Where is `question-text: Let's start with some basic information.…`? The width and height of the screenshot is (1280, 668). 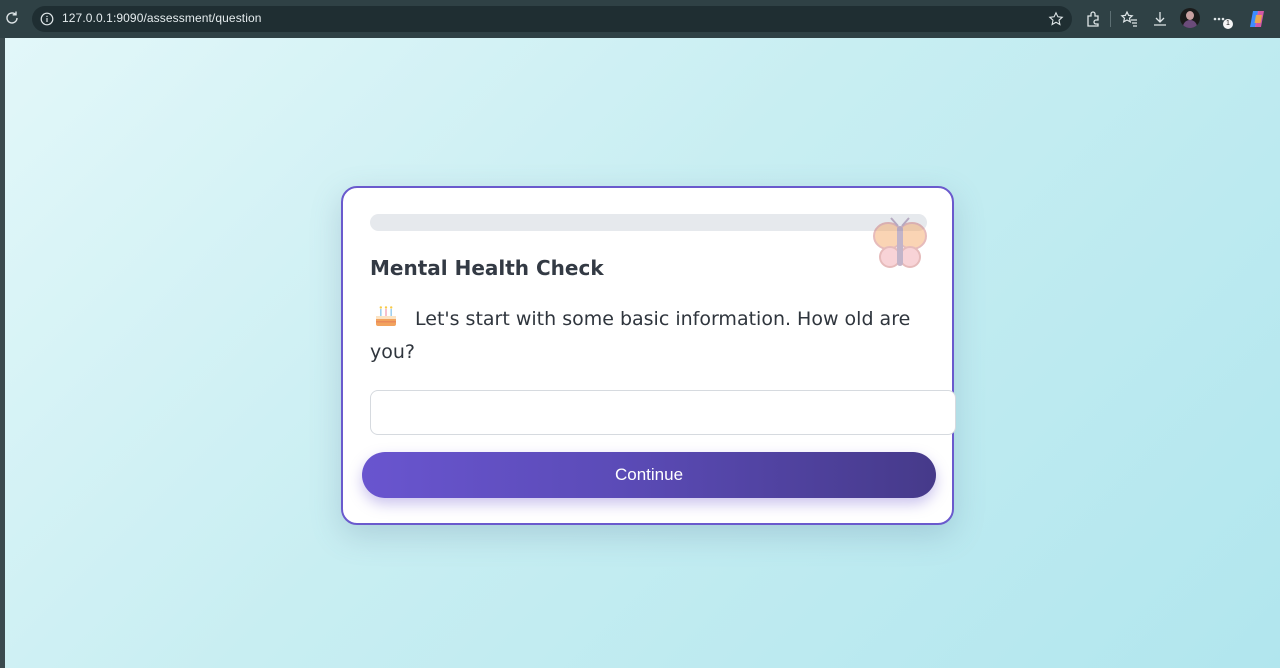 question-text: Let's start with some basic information.… is located at coordinates (650, 336).